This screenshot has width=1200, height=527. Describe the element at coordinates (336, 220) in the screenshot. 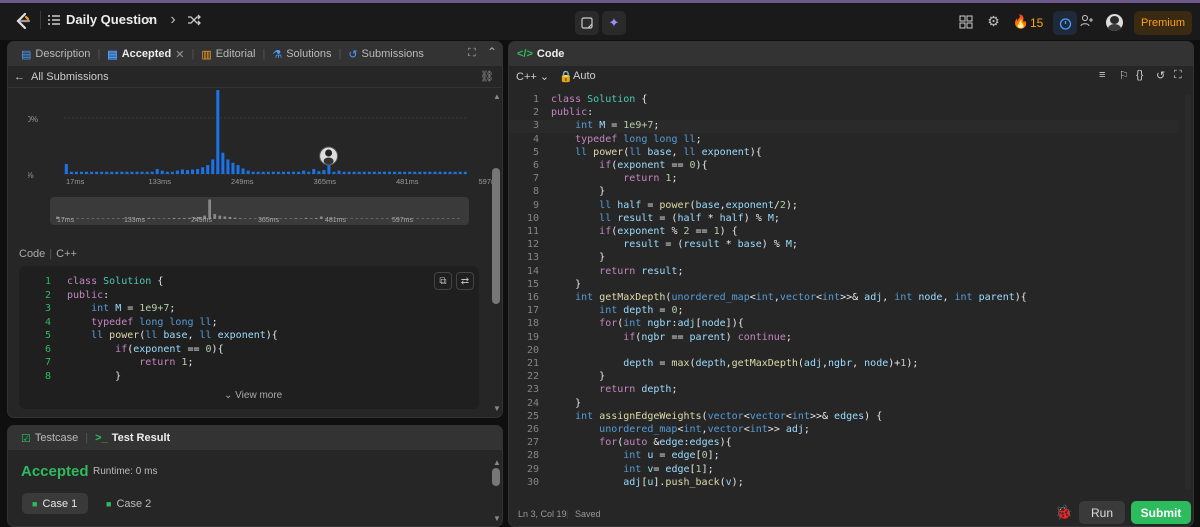

I see `overview-tick-label: 481ms` at that location.